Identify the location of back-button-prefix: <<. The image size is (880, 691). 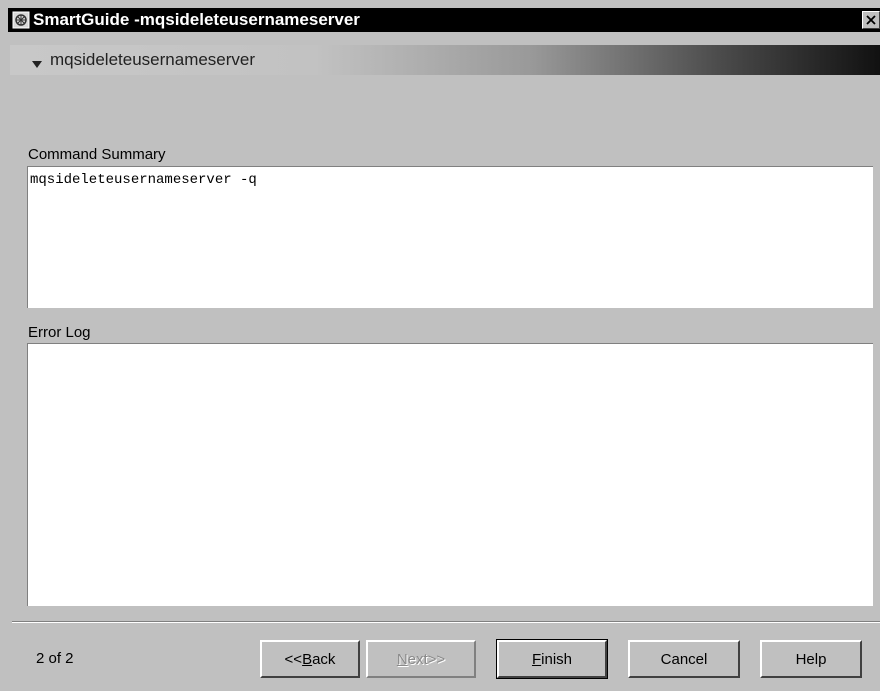
(293, 659).